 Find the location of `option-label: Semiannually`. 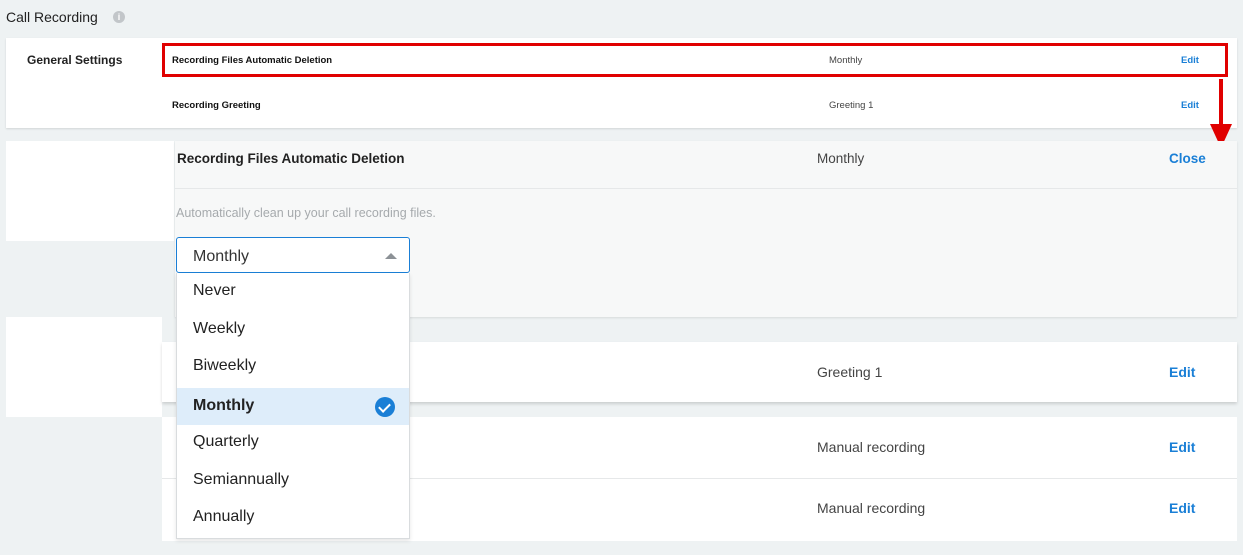

option-label: Semiannually is located at coordinates (241, 479).